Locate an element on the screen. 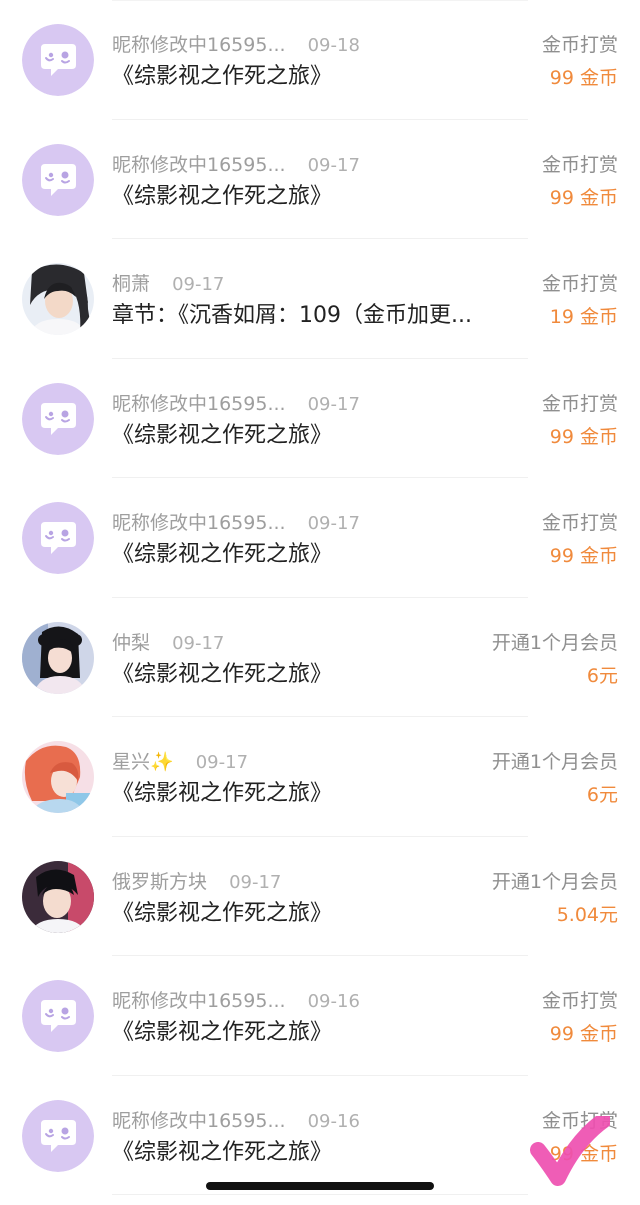  home-indicator is located at coordinates (320, 1186).